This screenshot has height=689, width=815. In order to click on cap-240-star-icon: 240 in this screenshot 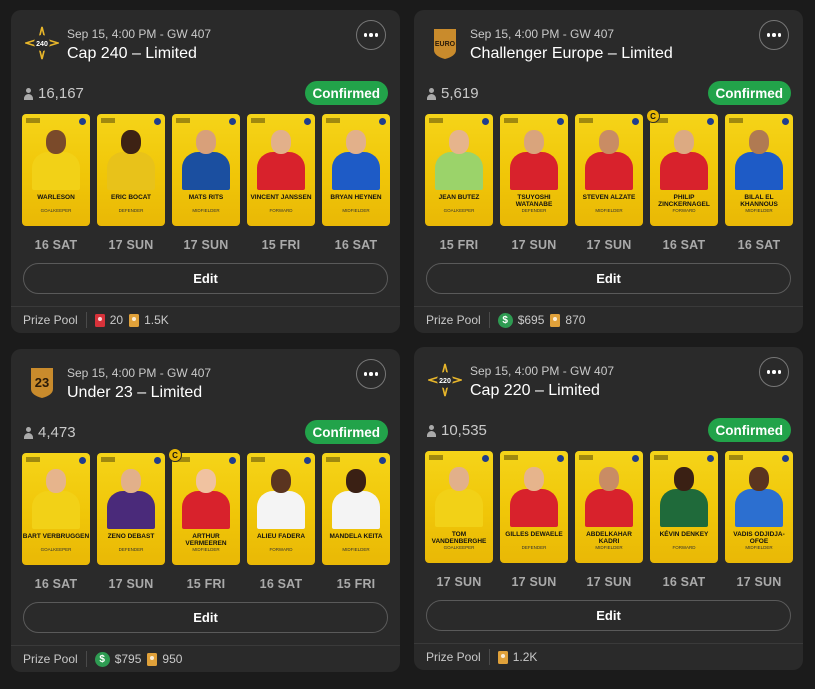, I will do `click(42, 43)`.